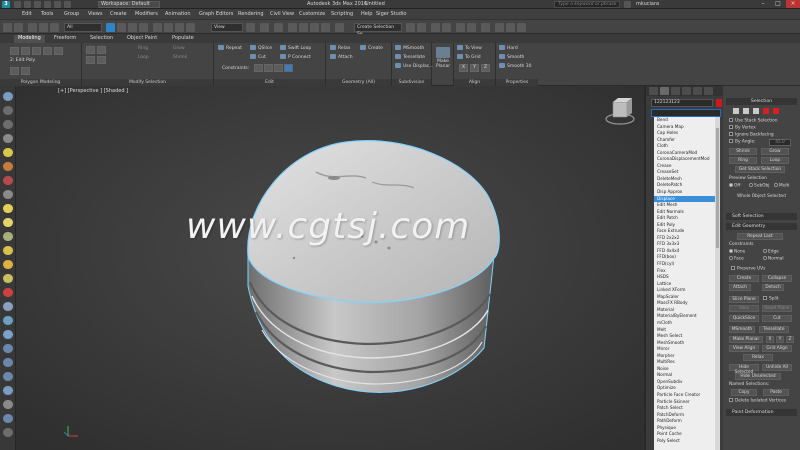 The image size is (800, 450). I want to click on get-stack-selection-button: Get Stack Selection, so click(760, 169).